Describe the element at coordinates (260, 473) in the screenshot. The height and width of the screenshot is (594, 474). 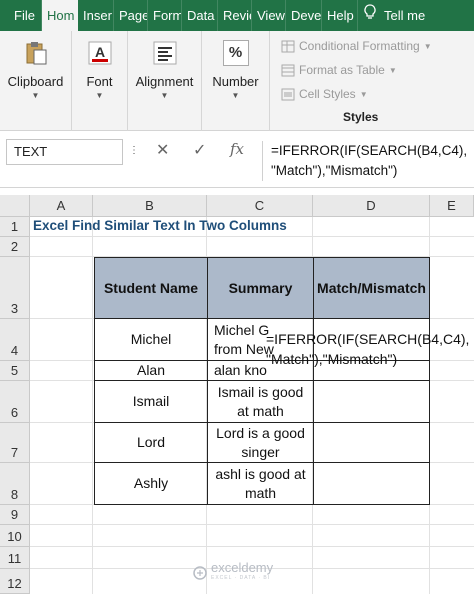
I see `cell-c8-line1: ashl is good at` at that location.